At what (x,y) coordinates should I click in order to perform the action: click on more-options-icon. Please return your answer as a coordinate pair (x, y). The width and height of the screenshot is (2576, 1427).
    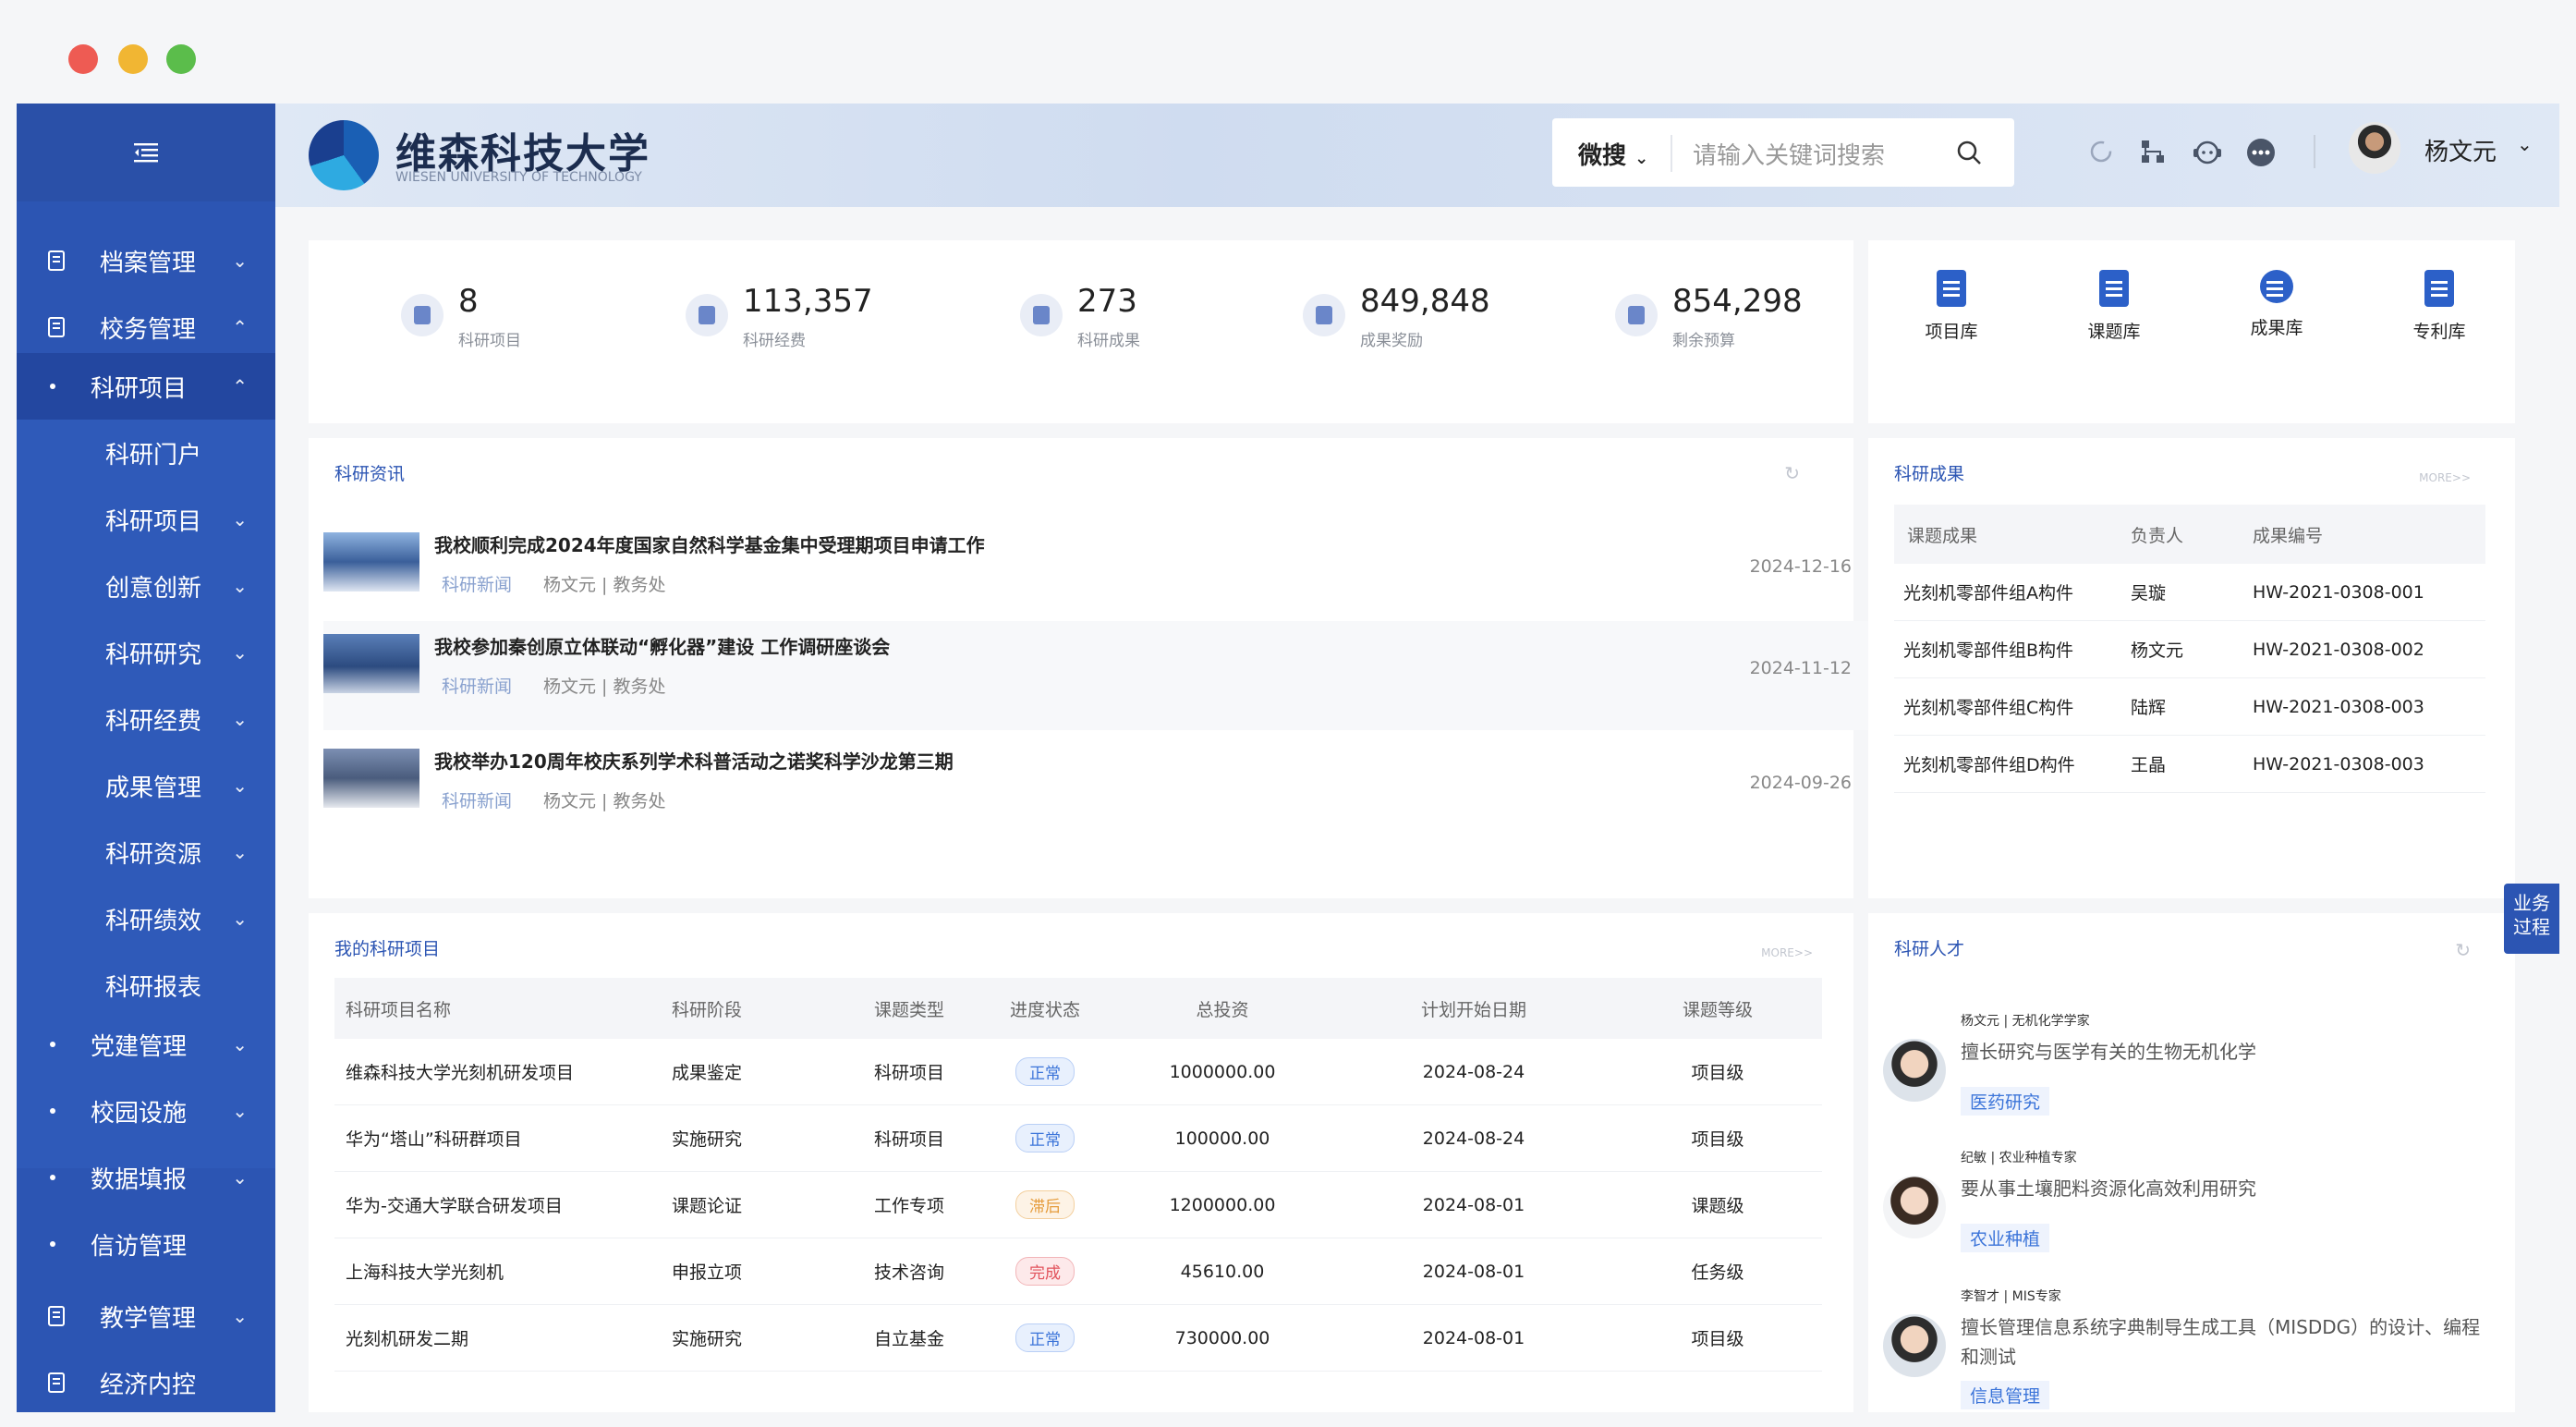
    Looking at the image, I should click on (2261, 152).